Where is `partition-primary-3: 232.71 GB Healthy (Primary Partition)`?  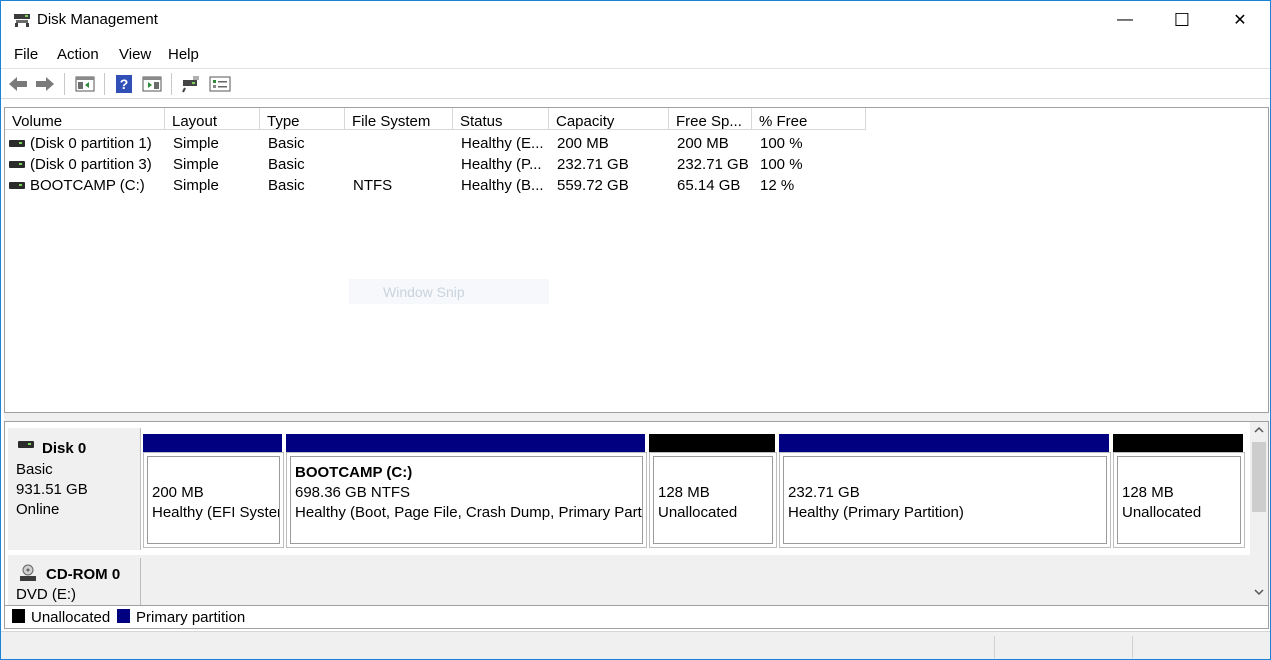 partition-primary-3: 232.71 GB Healthy (Primary Partition) is located at coordinates (945, 500).